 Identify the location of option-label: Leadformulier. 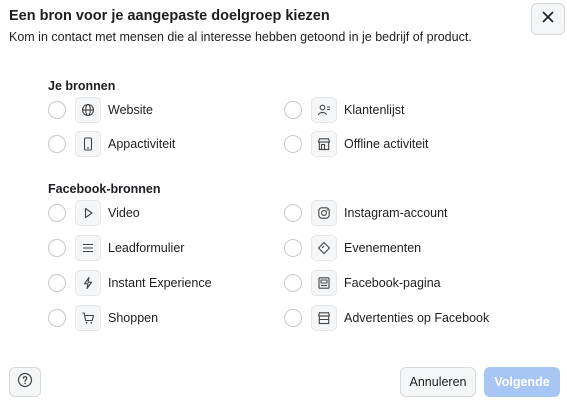
(146, 248).